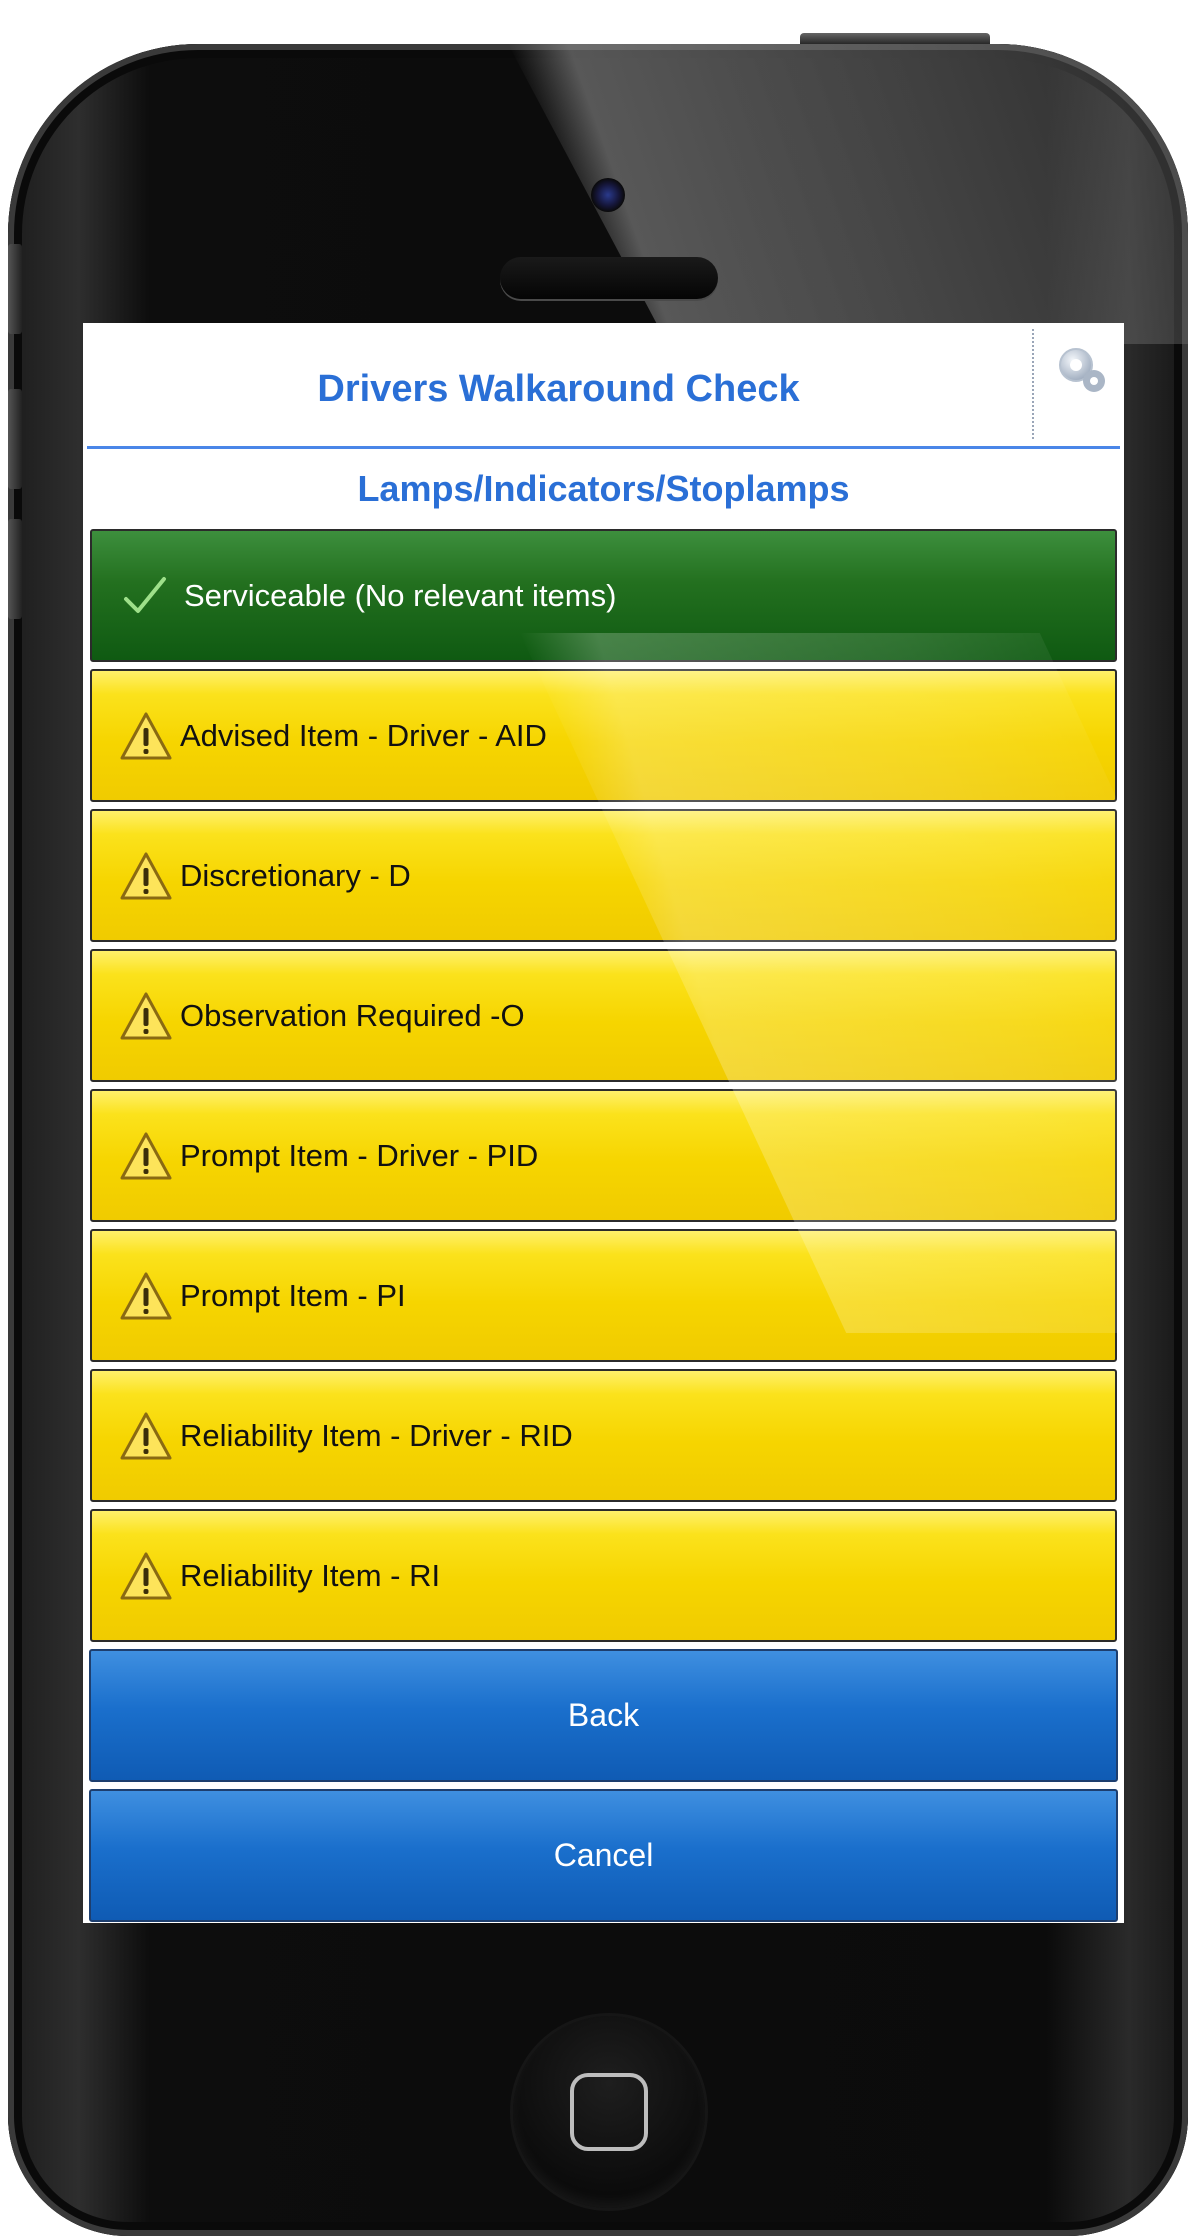 The image size is (1197, 2236). Describe the element at coordinates (15, 439) in the screenshot. I see `volume-up-button` at that location.